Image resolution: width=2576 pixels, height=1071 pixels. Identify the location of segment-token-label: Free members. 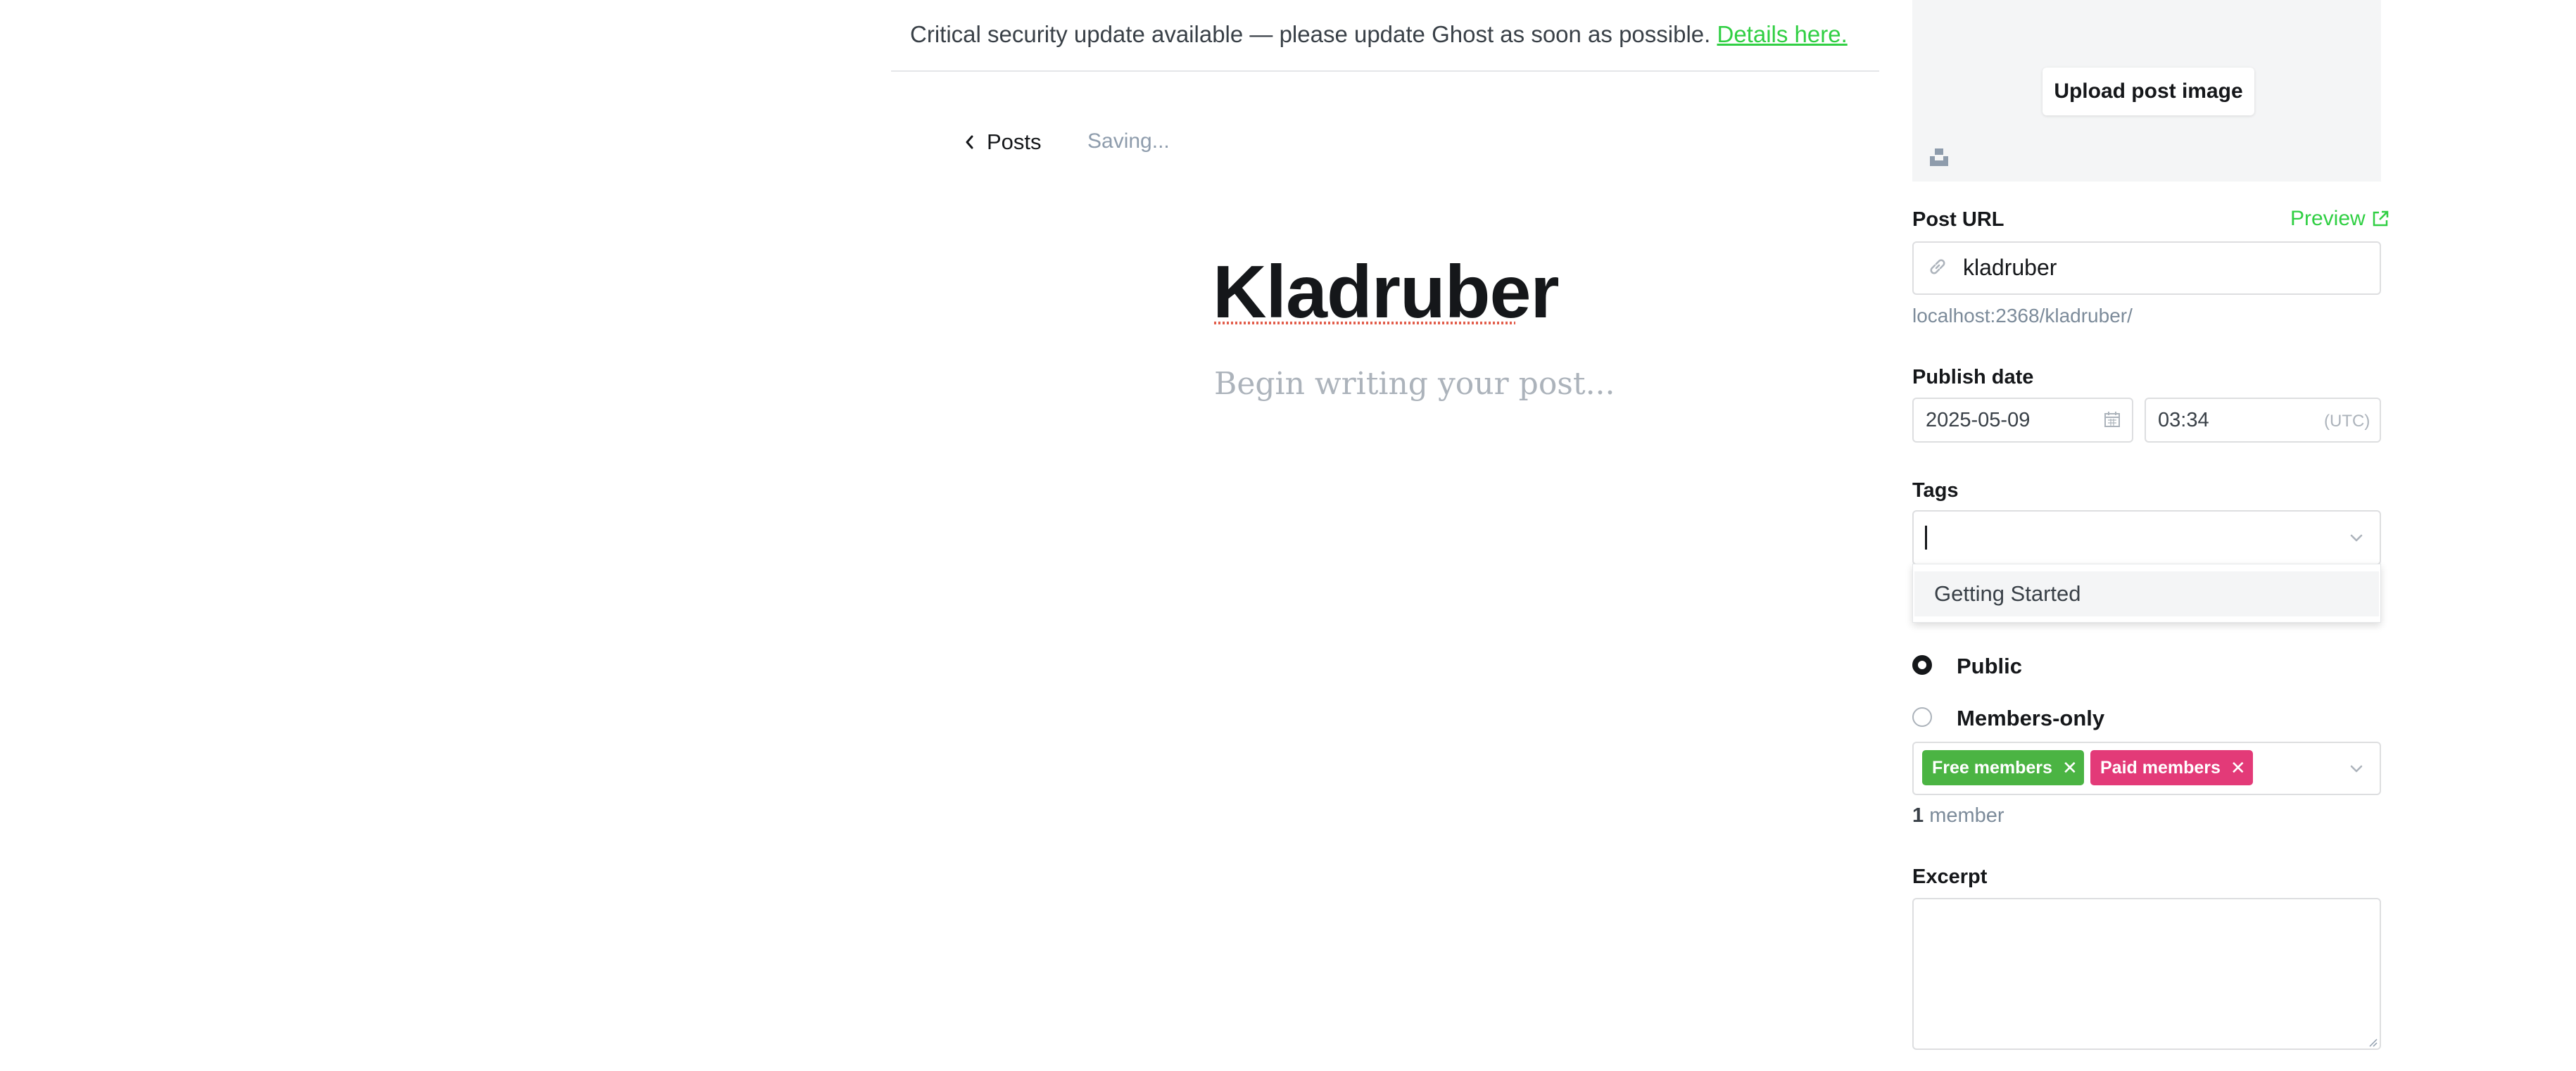
(1992, 767).